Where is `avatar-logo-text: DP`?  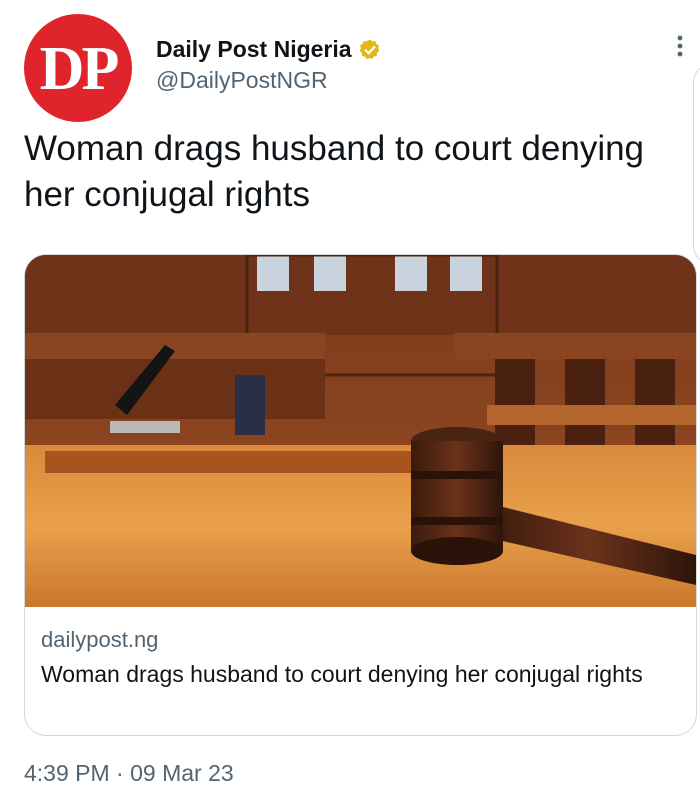 avatar-logo-text: DP is located at coordinates (79, 69).